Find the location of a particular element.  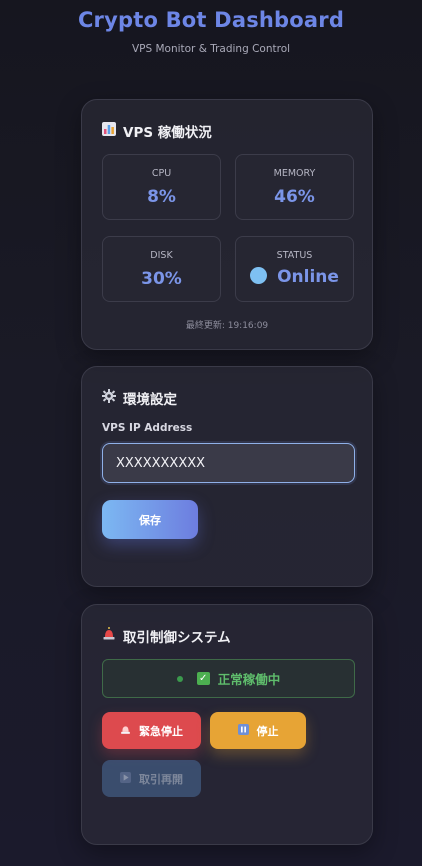

page-title: Crypto Bot Dashboard is located at coordinates (211, 20).